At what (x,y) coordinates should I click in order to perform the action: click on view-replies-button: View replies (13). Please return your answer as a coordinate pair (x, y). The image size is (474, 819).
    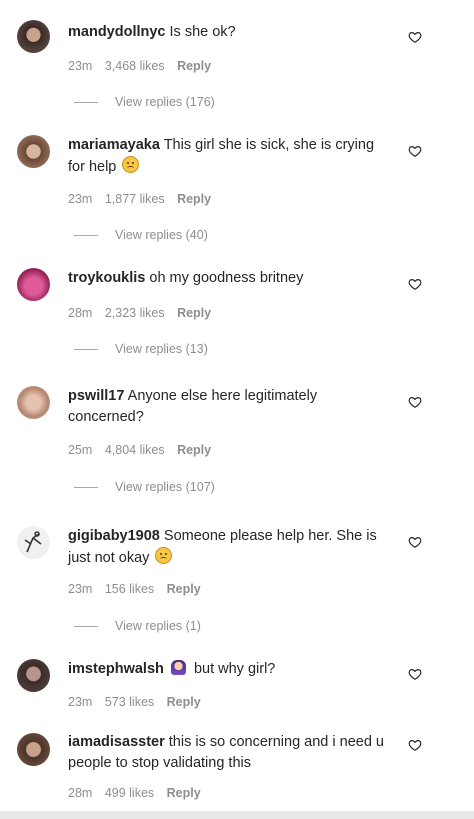
    Looking at the image, I should click on (141, 349).